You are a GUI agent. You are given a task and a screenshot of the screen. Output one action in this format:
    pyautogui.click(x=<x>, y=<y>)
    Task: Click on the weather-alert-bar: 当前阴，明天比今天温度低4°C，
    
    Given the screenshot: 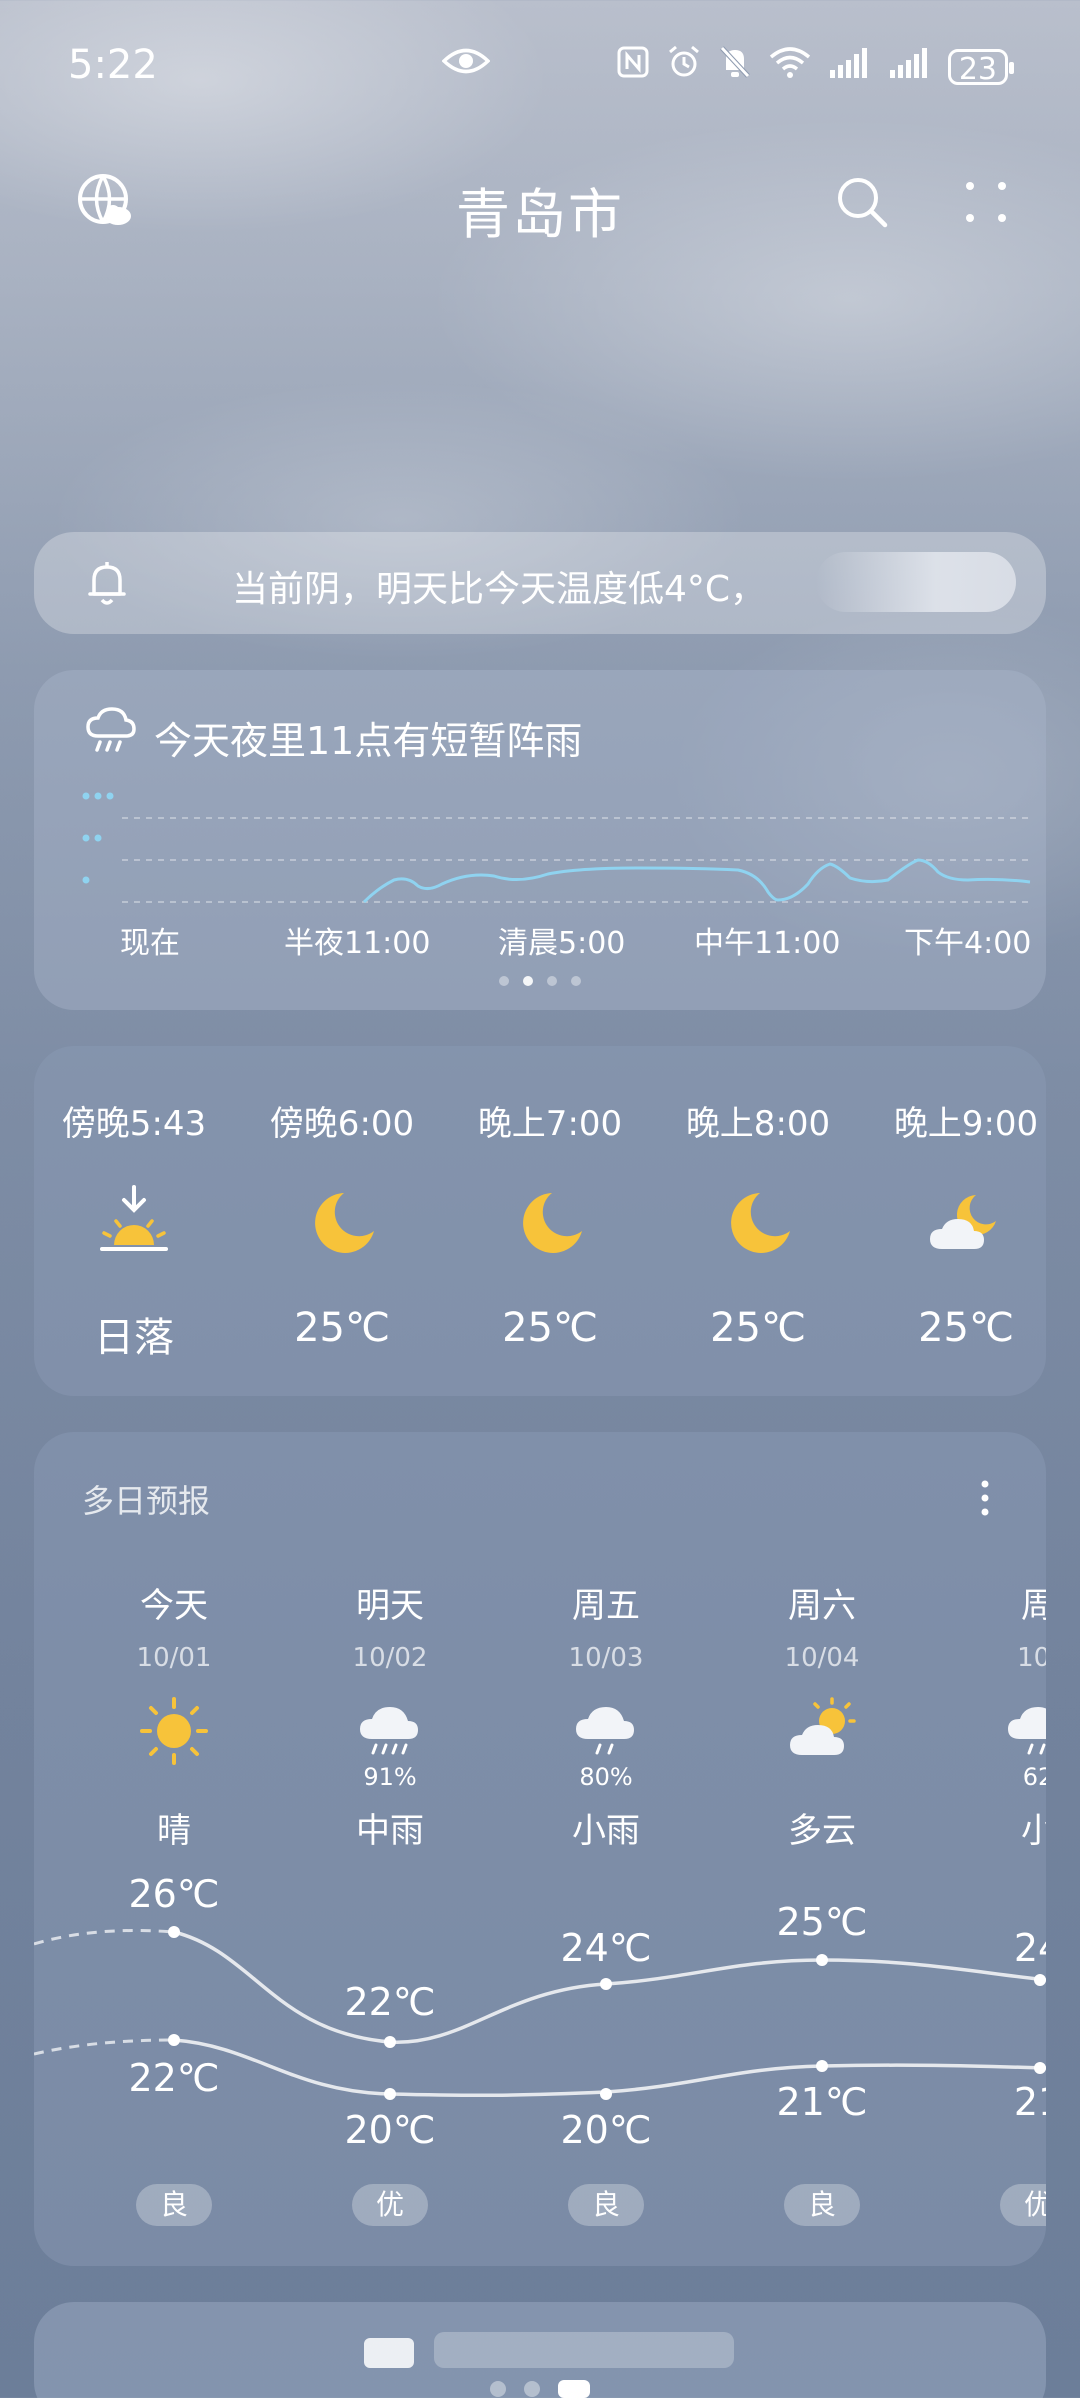 What is the action you would take?
    pyautogui.click(x=540, y=583)
    